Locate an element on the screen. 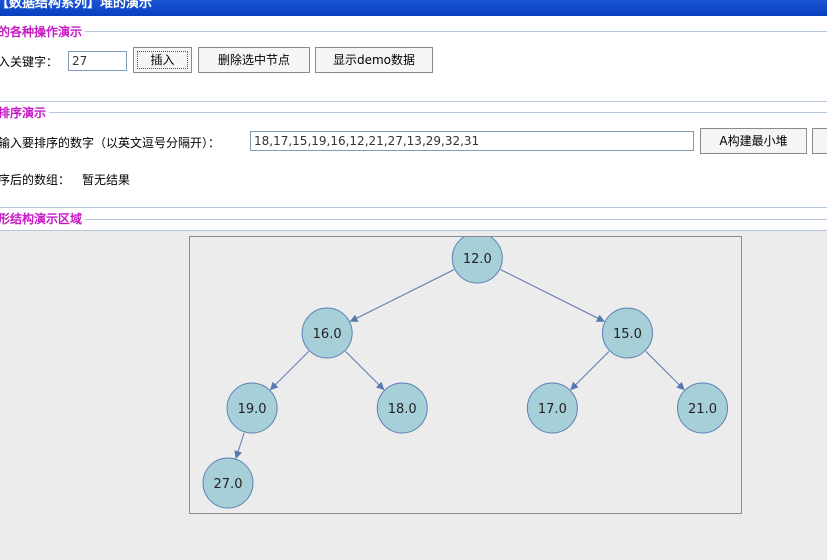  tree-node-label: 16.0 is located at coordinates (327, 334).